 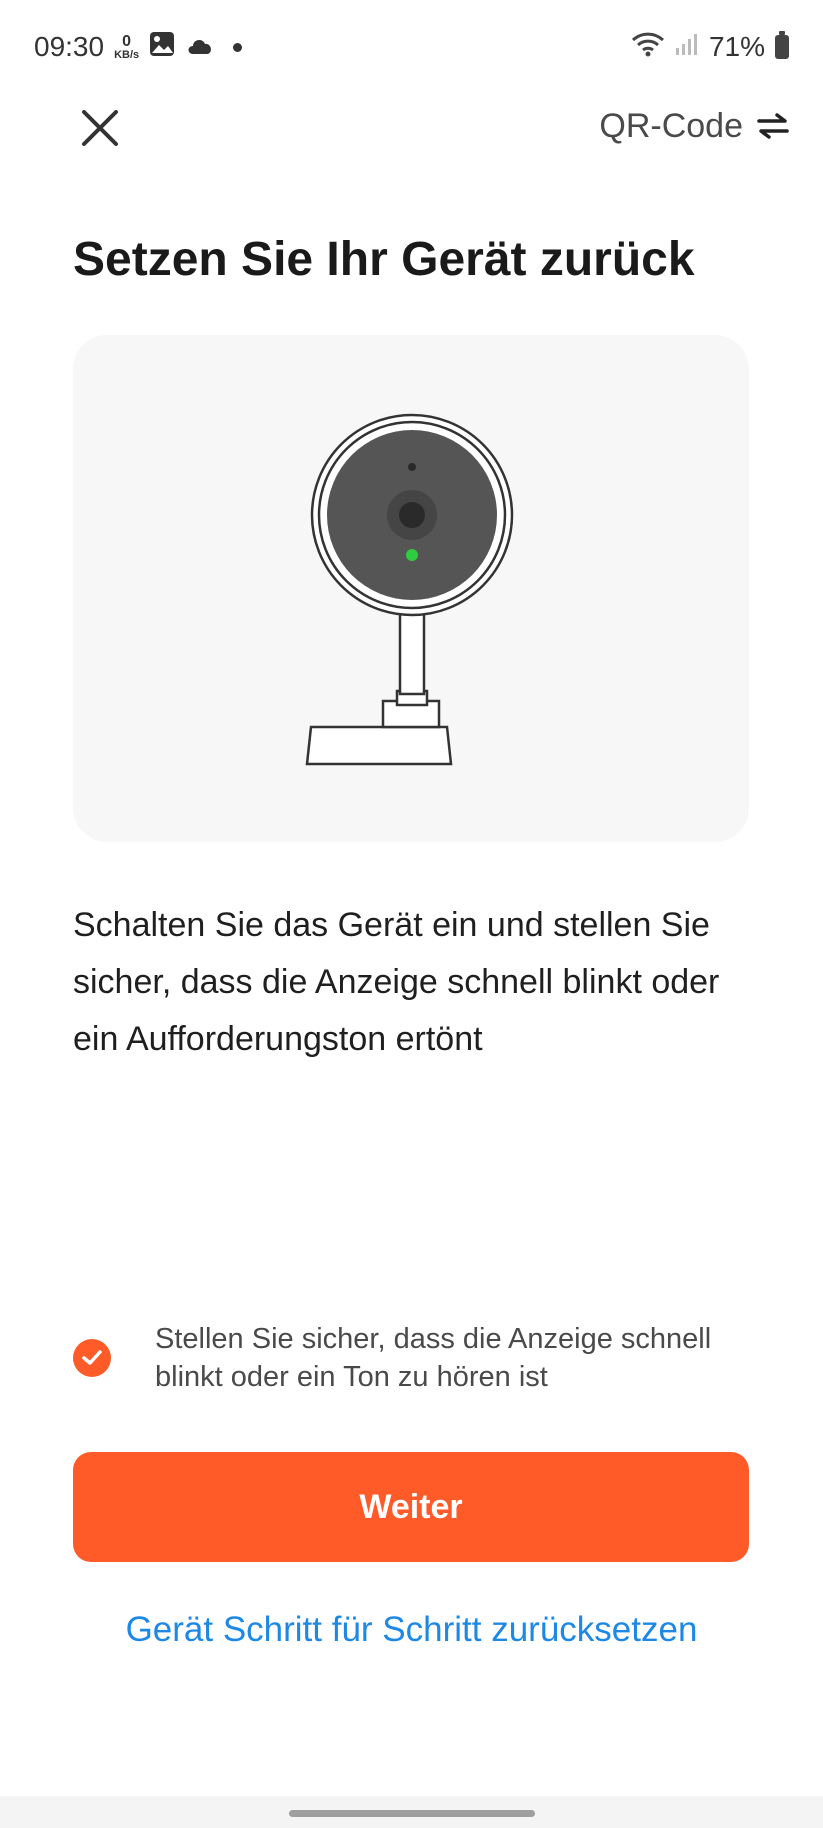 What do you see at coordinates (200, 47) in the screenshot?
I see `cloud-icon` at bounding box center [200, 47].